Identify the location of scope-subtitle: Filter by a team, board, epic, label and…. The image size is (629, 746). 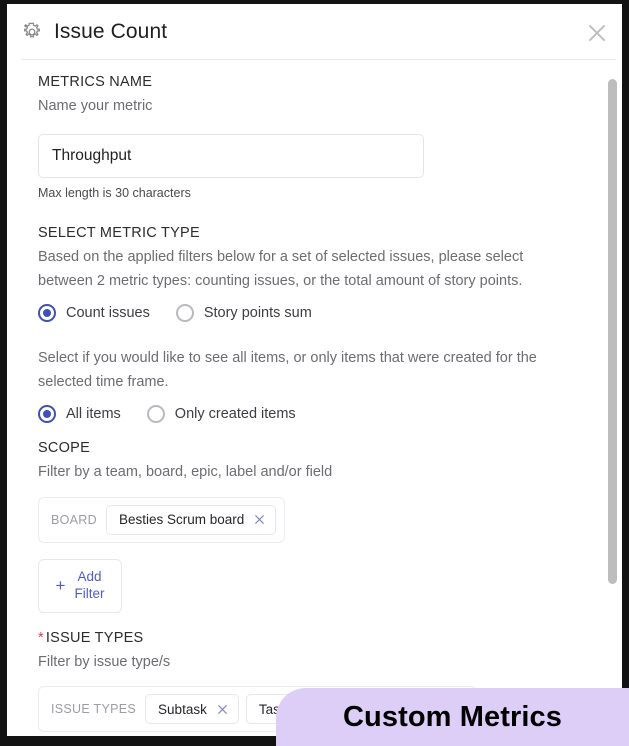
(185, 472).